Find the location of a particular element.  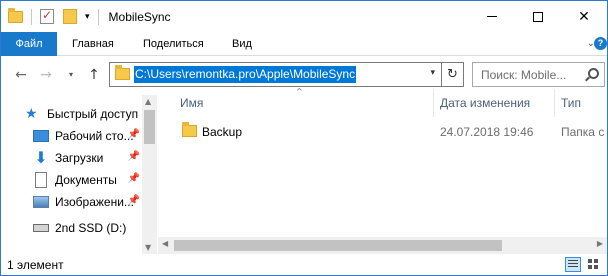

quick-access-toolbar: ▾ is located at coordinates (49, 16).